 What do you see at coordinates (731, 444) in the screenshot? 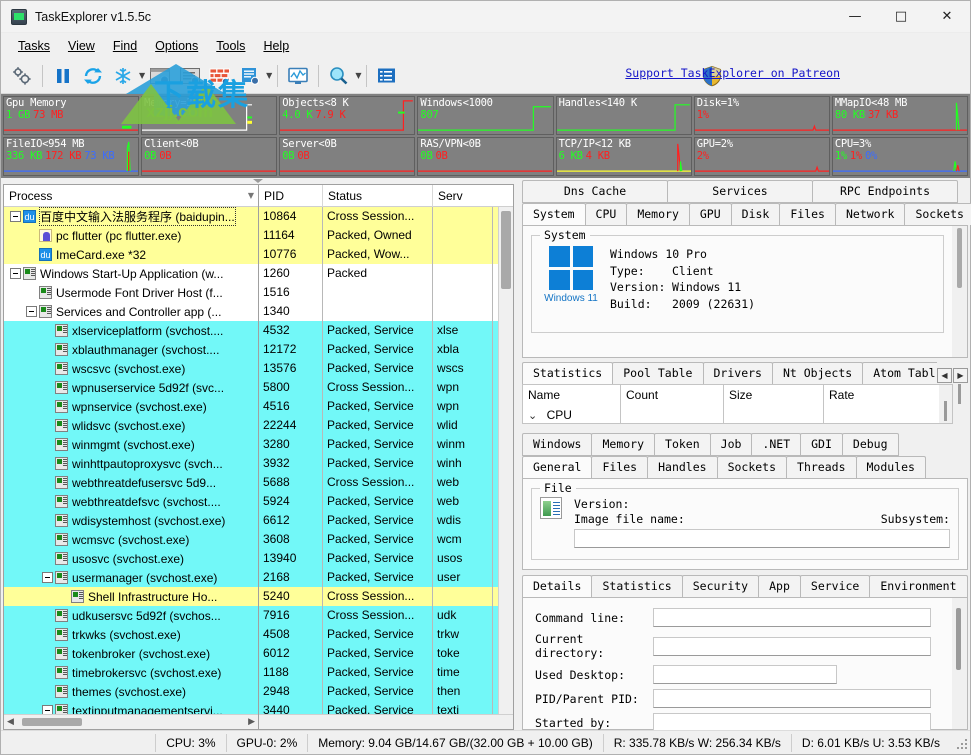
I see `tab-job: Job` at bounding box center [731, 444].